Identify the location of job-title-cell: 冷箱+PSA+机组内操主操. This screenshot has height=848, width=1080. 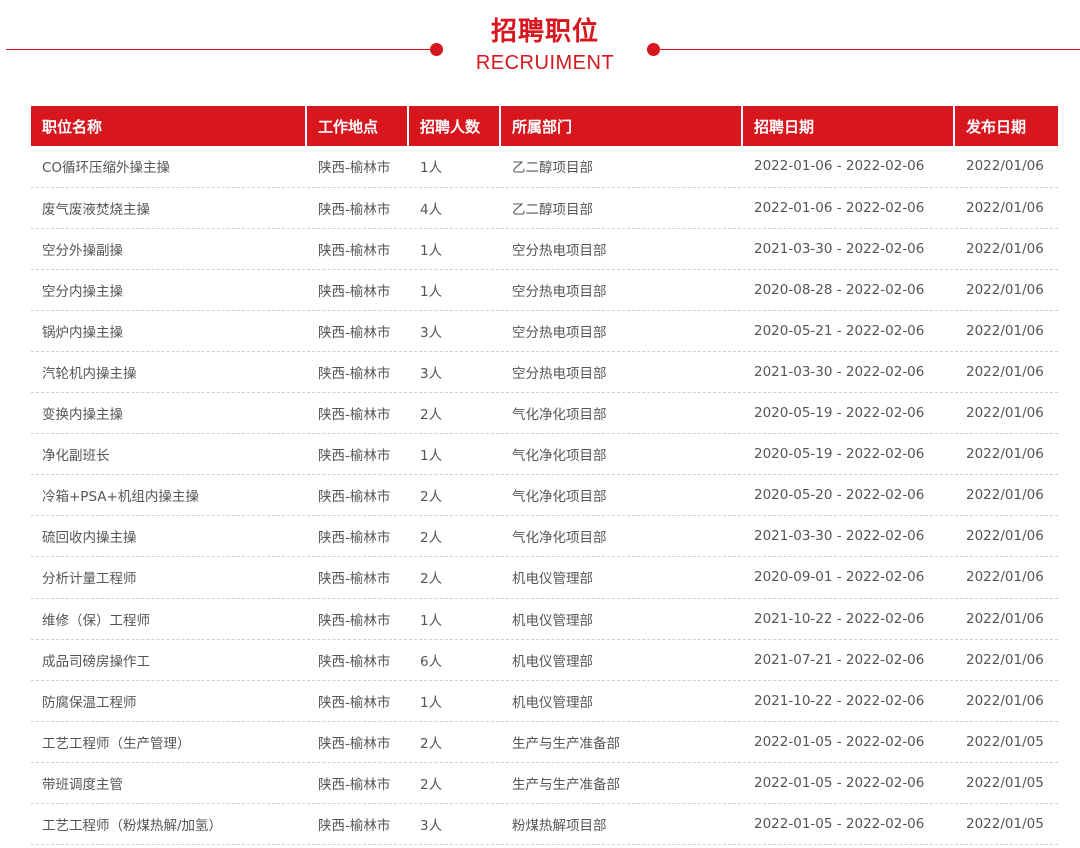
(169, 495).